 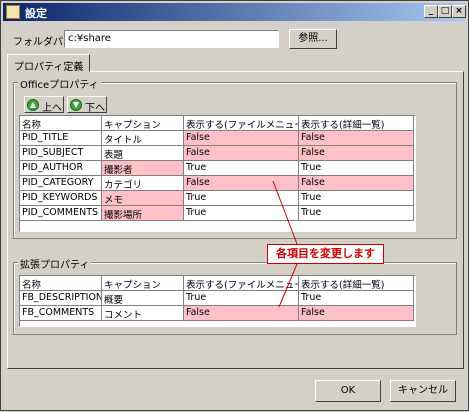 What do you see at coordinates (423, 391) in the screenshot?
I see `cancel-button: キャンセル` at bounding box center [423, 391].